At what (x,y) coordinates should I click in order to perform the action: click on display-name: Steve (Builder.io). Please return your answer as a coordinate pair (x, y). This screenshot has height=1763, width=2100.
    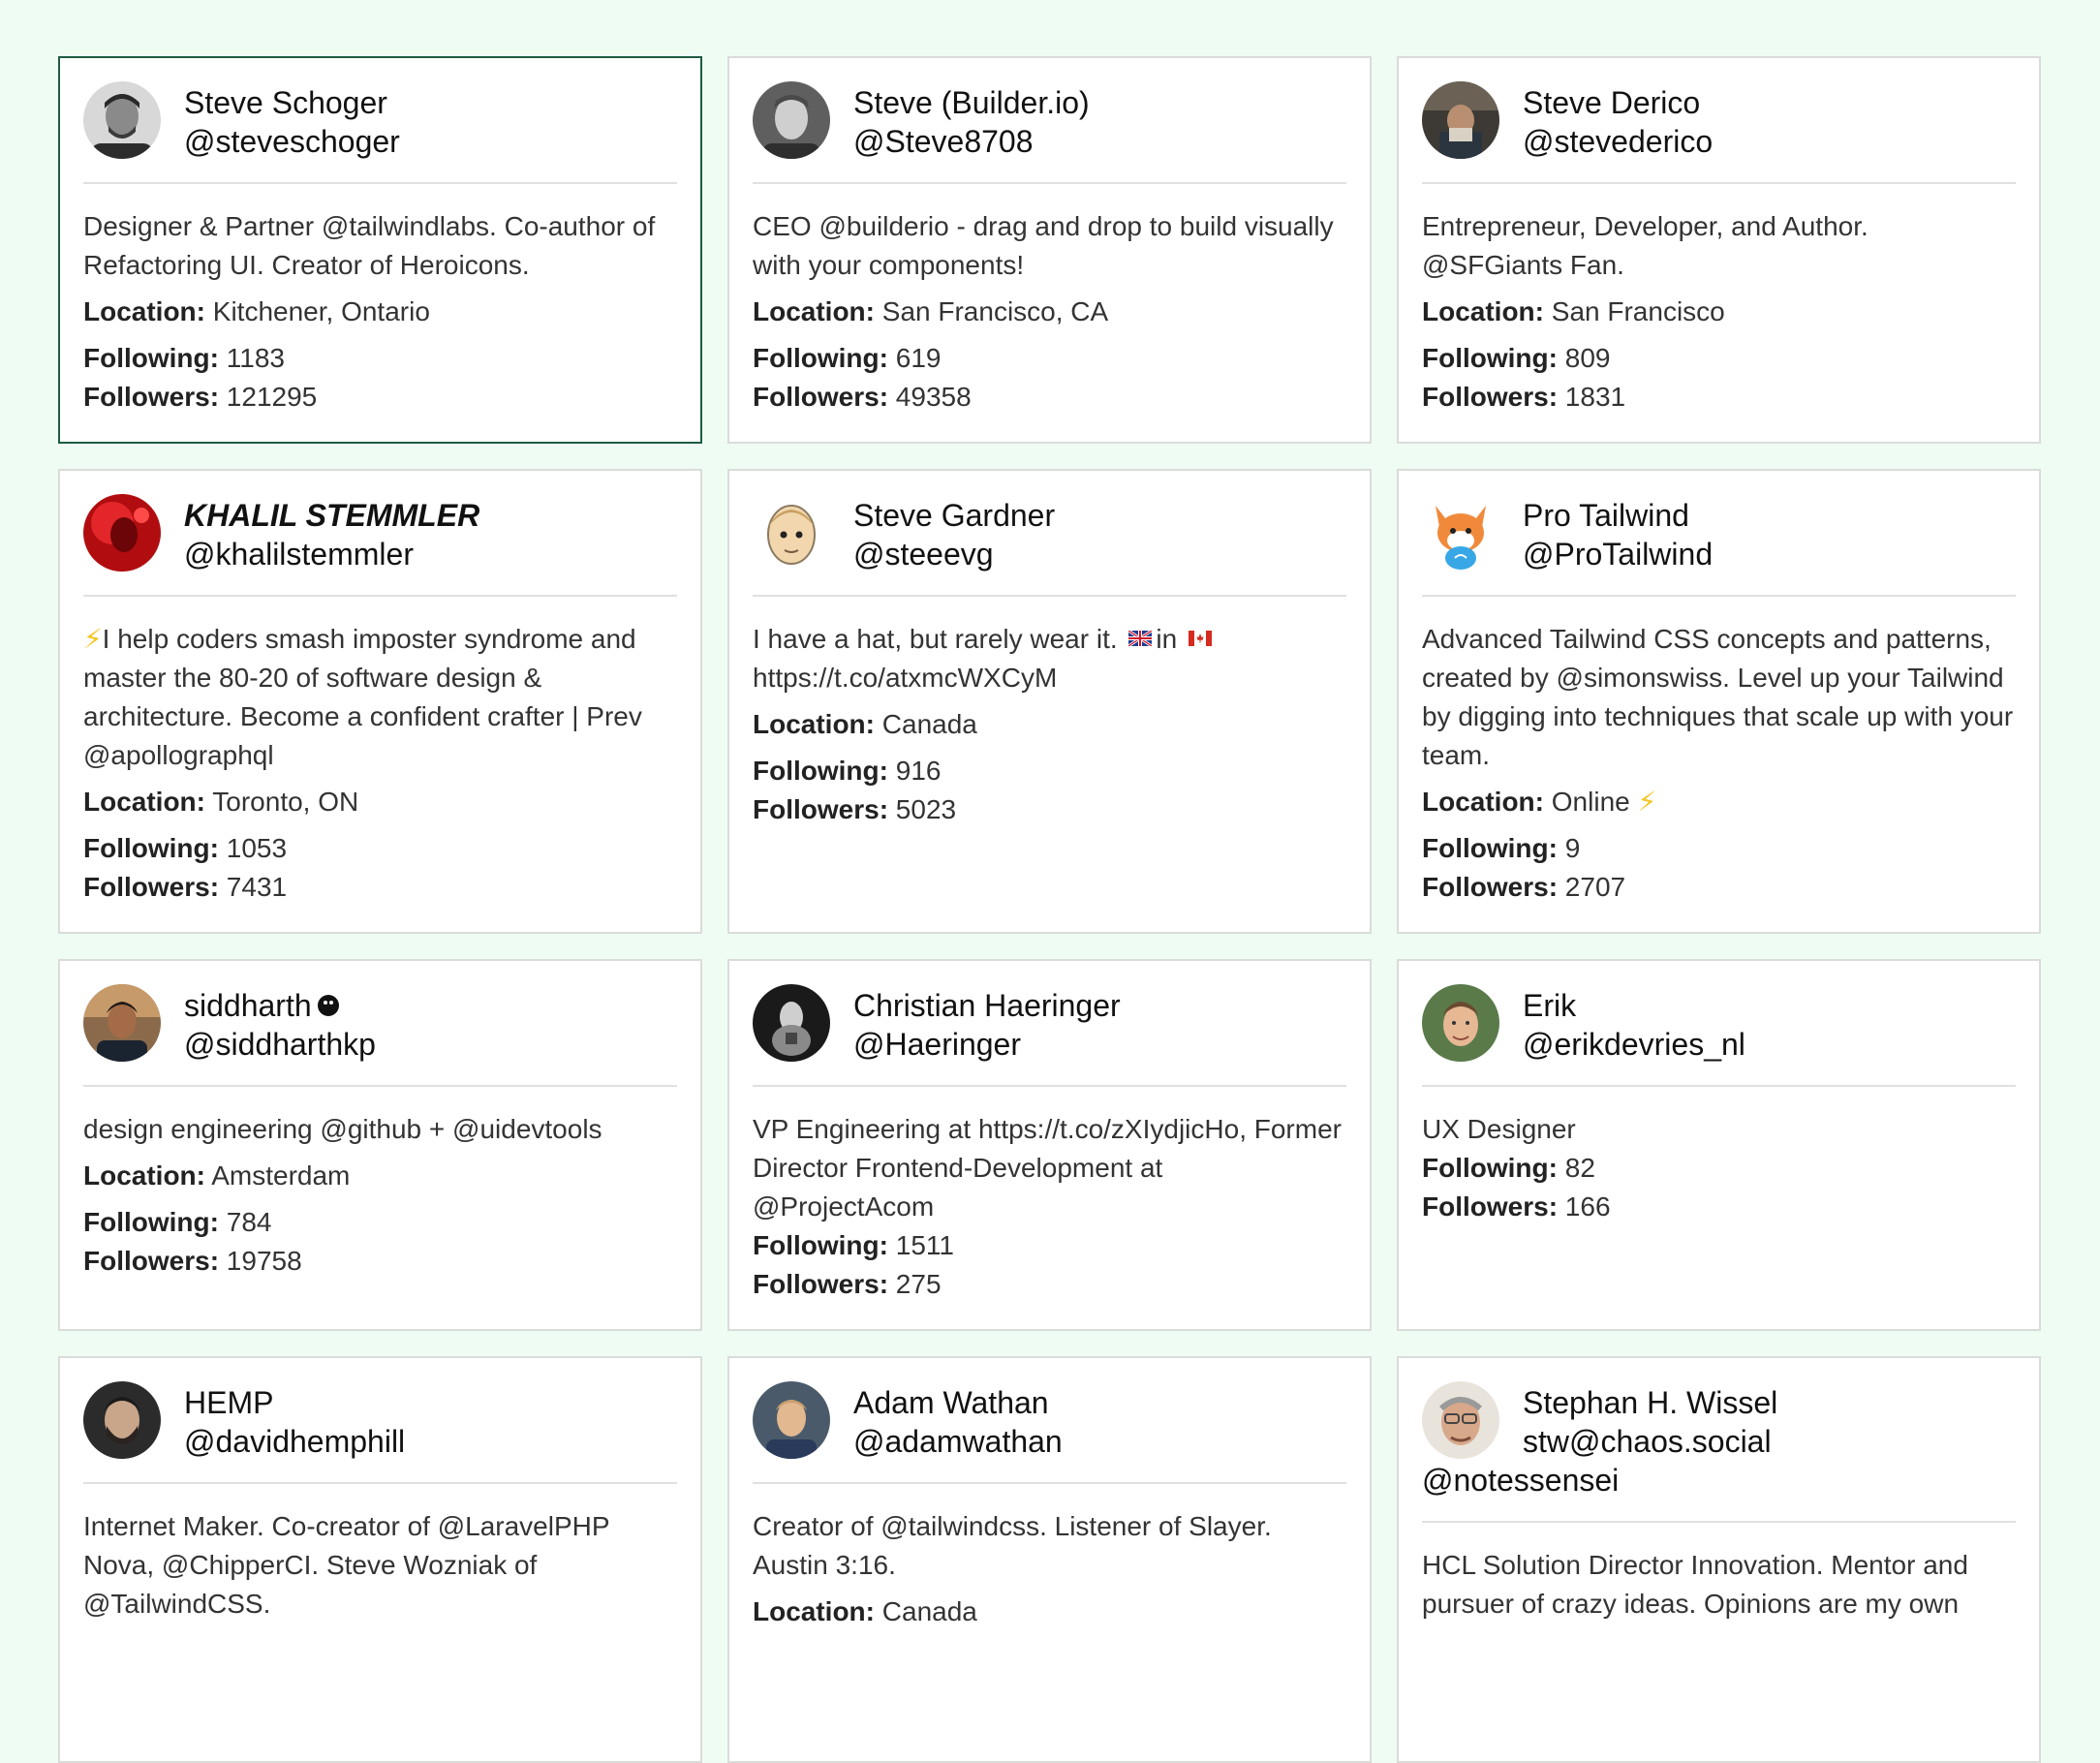
    Looking at the image, I should click on (971, 103).